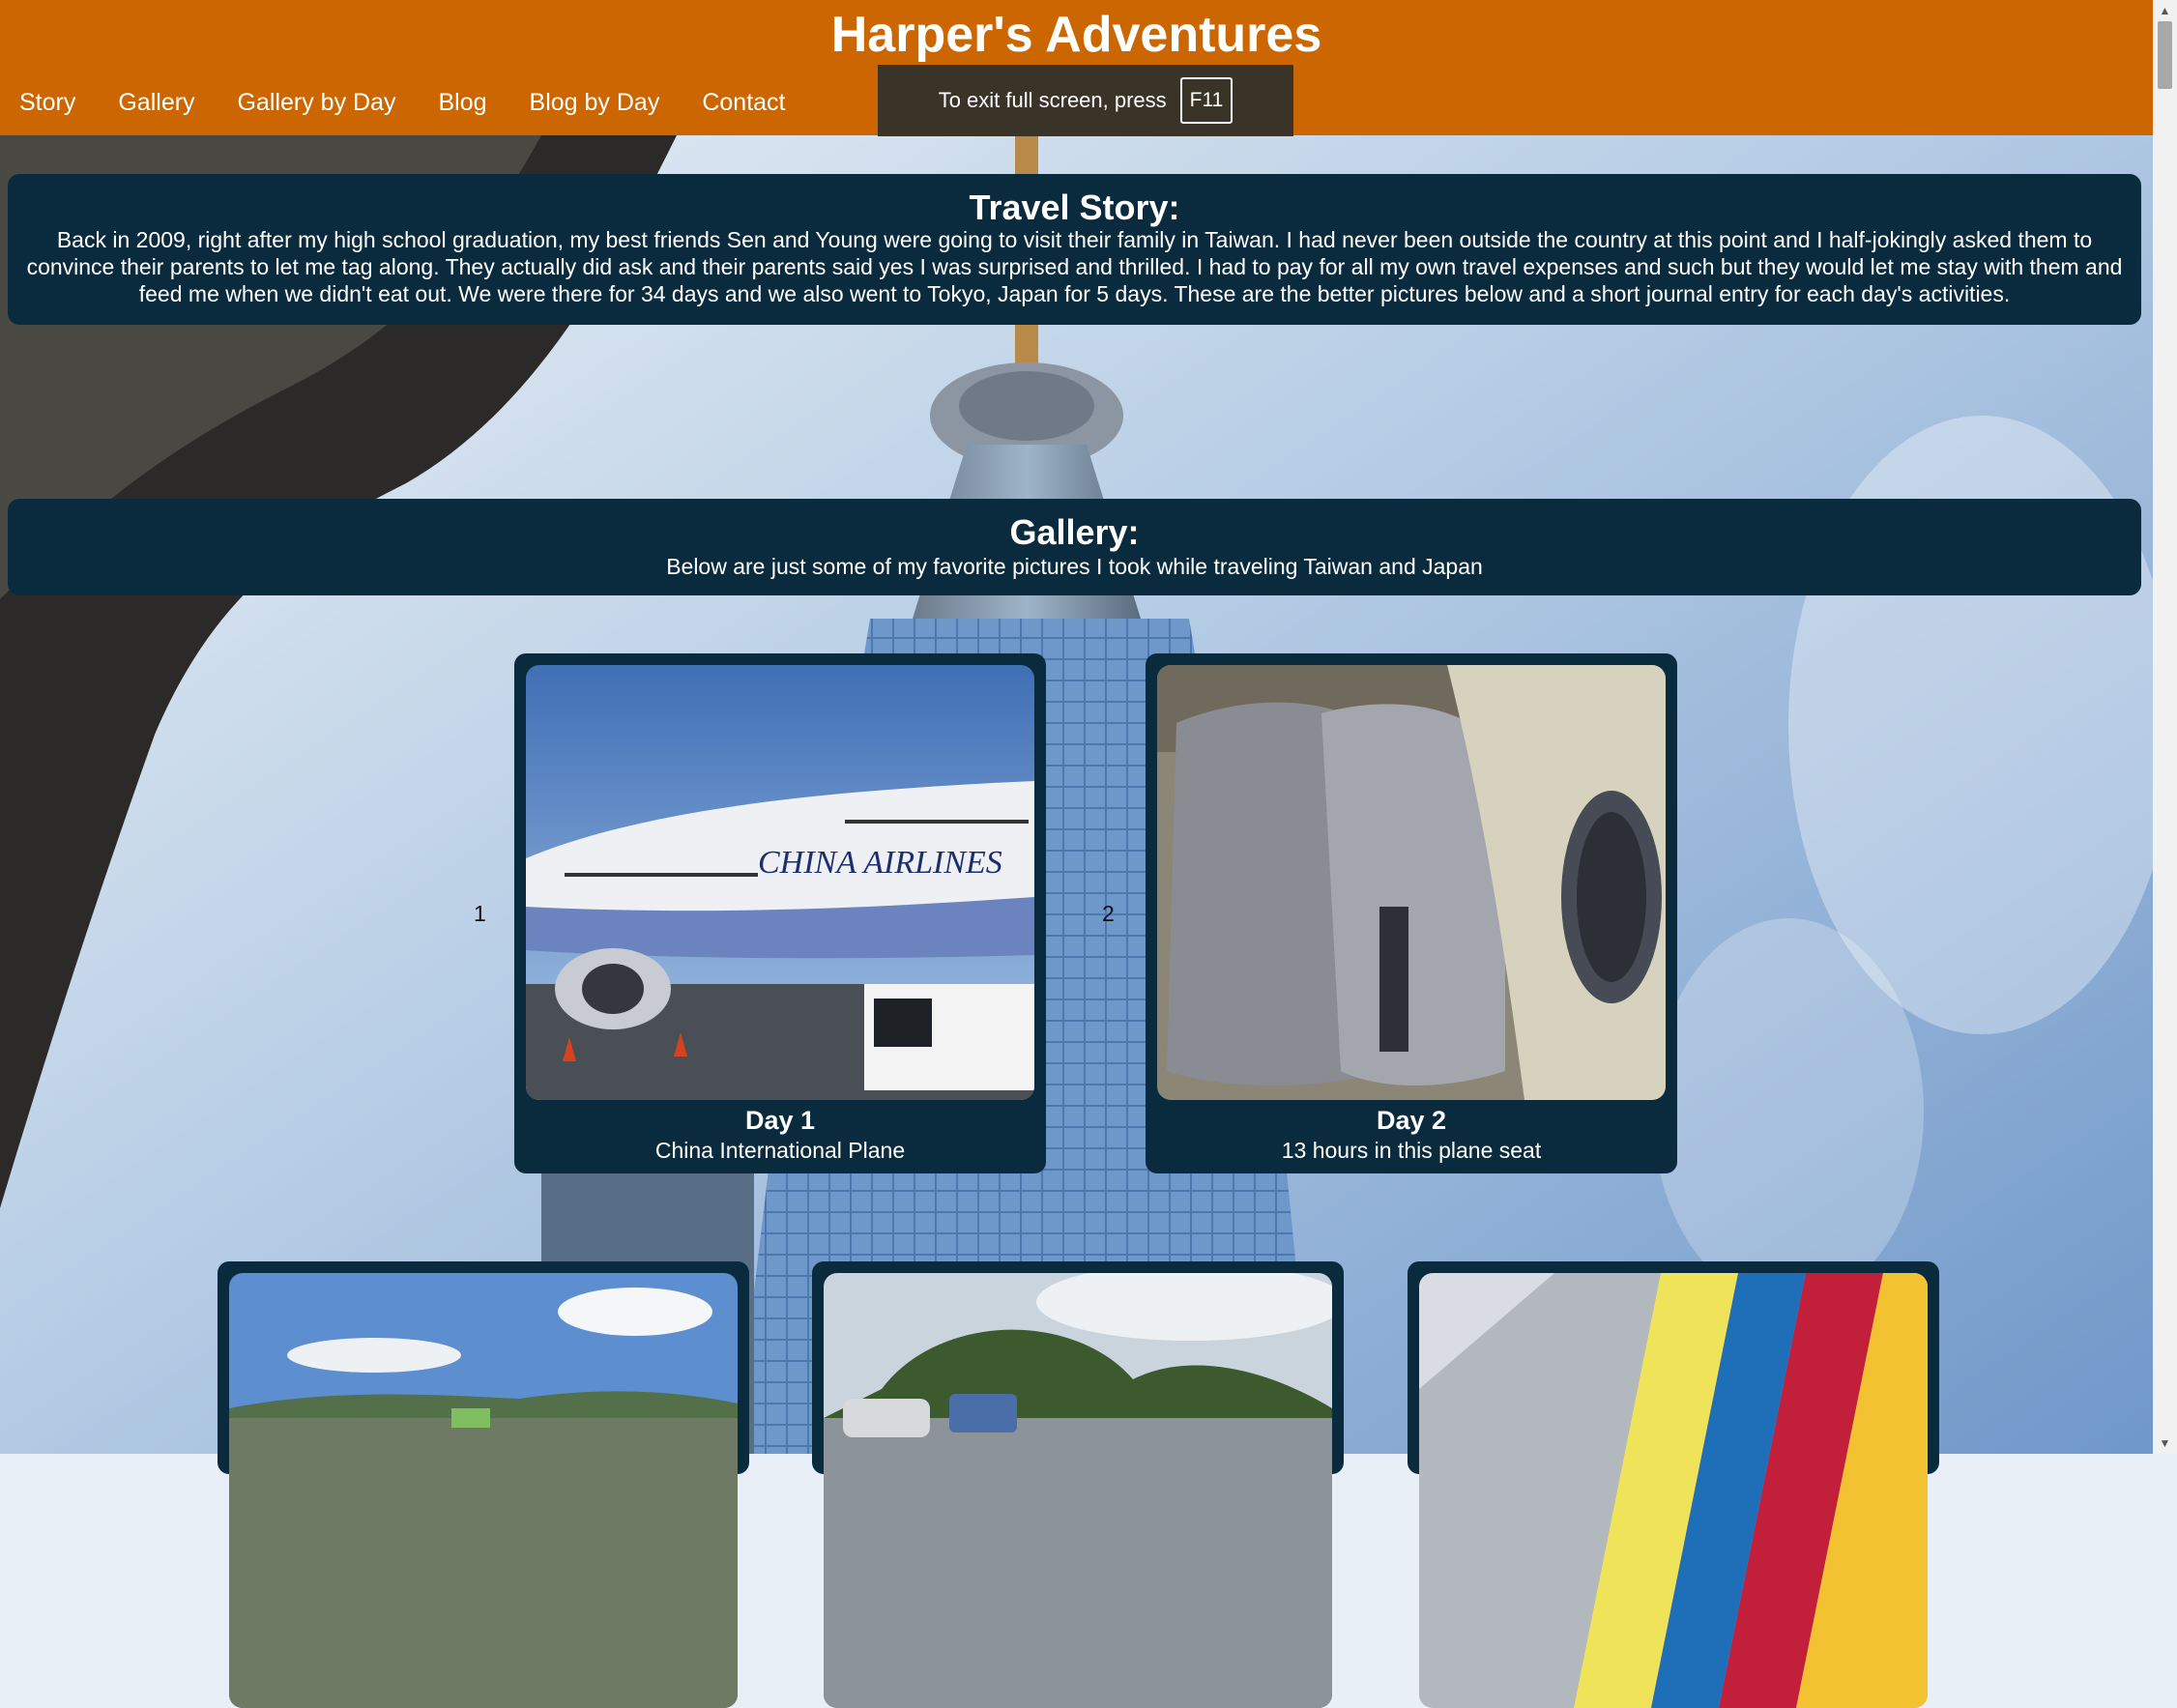 This screenshot has width=2177, height=1708. I want to click on nav-blog-by-day: Blog by Day, so click(596, 102).